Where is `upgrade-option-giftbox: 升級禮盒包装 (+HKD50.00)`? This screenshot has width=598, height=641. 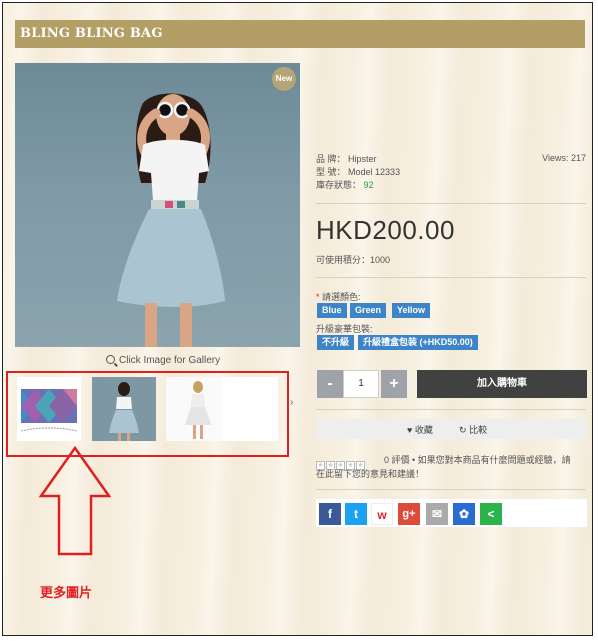
upgrade-option-giftbox: 升級禮盒包装 (+HKD50.00) is located at coordinates (418, 342).